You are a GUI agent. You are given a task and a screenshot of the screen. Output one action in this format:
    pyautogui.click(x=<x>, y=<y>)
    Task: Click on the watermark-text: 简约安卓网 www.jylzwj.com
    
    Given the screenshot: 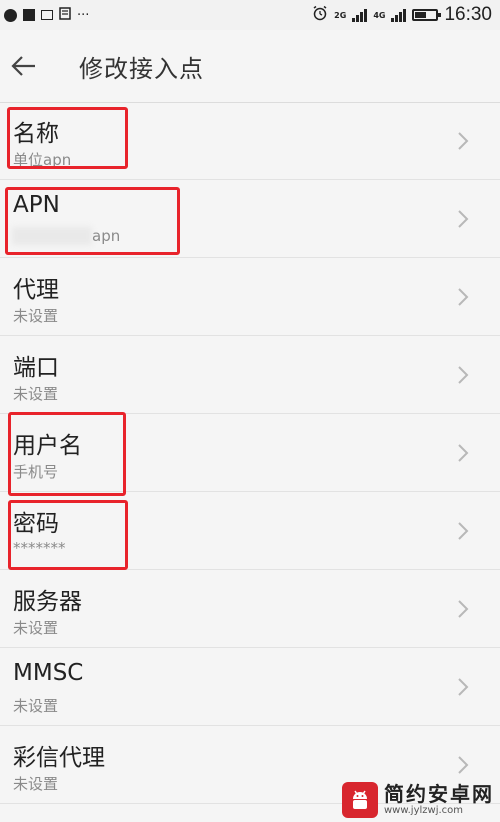 What is the action you would take?
    pyautogui.click(x=439, y=800)
    